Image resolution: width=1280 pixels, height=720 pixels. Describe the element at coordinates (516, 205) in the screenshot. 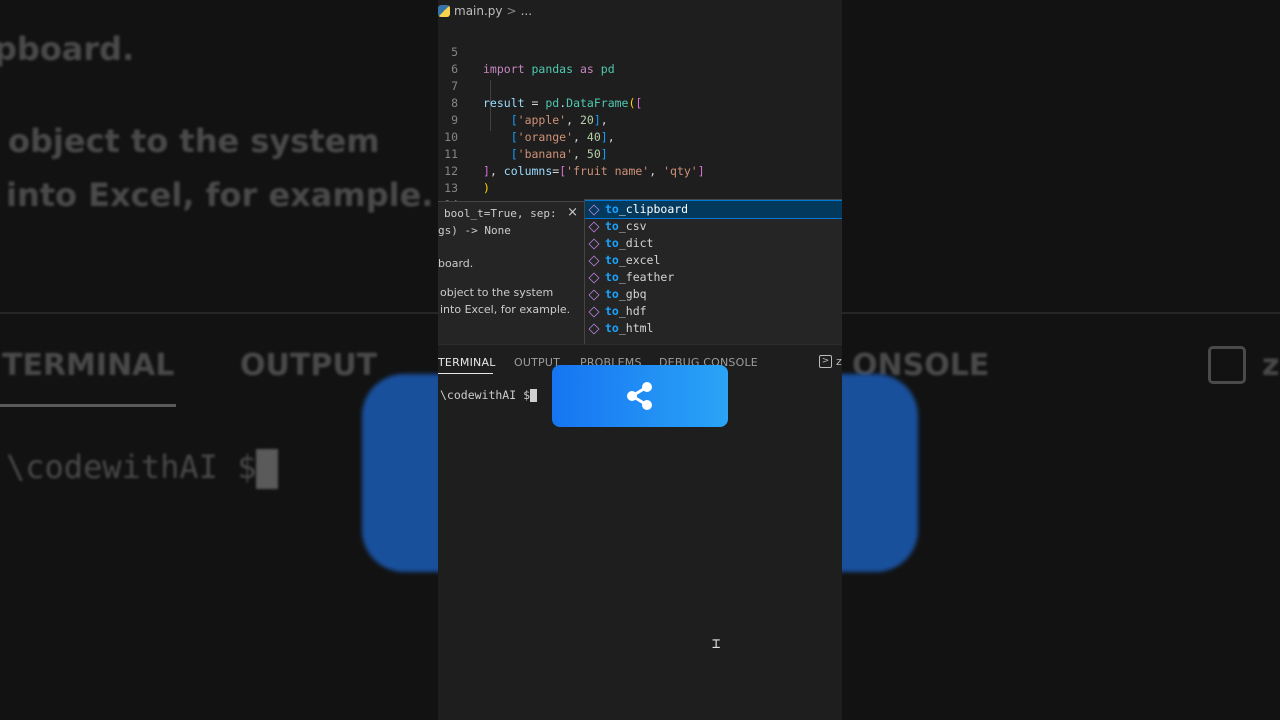

I see `code-line: 14 print(result.to)` at that location.